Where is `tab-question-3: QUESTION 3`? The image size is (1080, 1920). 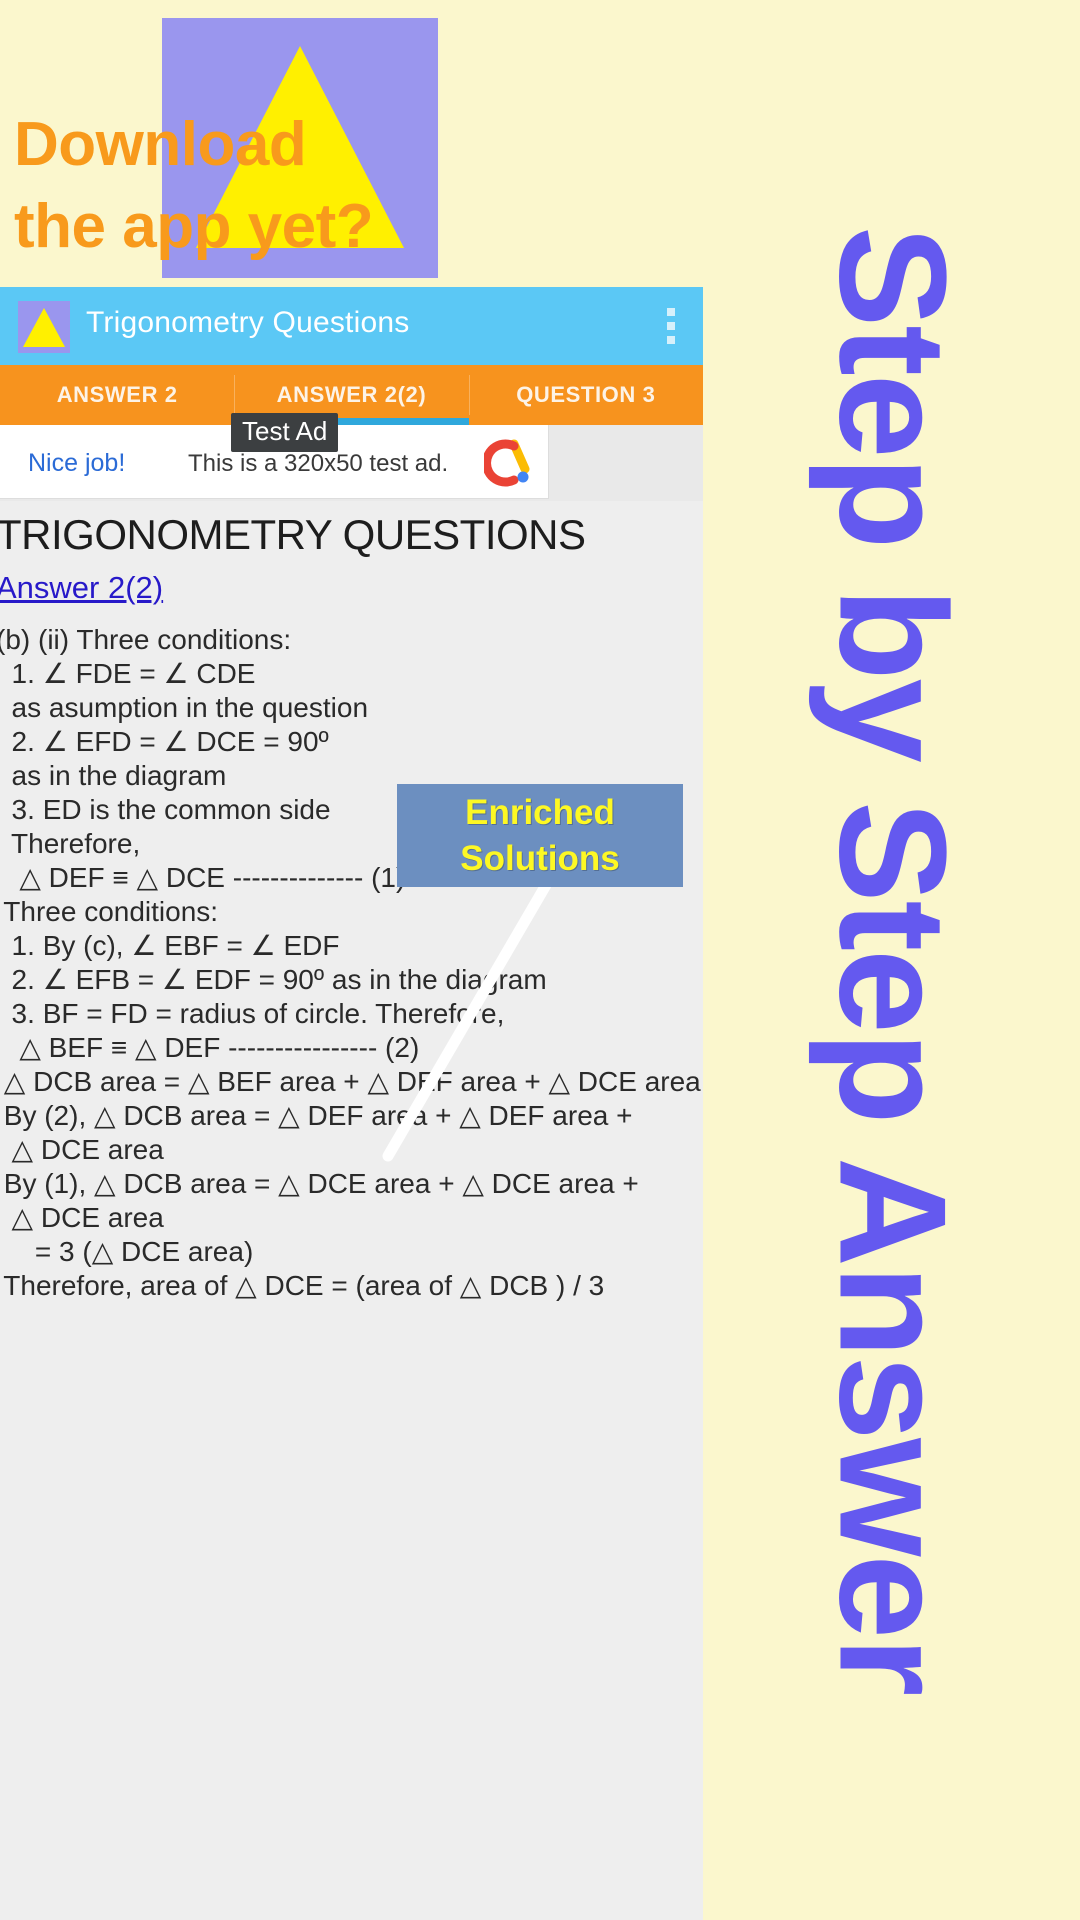
tab-question-3: QUESTION 3 is located at coordinates (585, 395).